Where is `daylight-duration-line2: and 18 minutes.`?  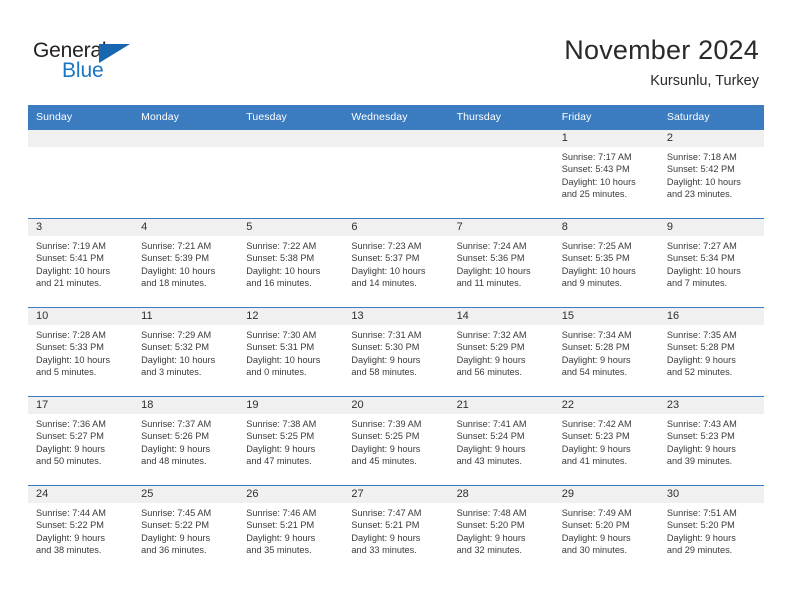 daylight-duration-line2: and 18 minutes. is located at coordinates (174, 283).